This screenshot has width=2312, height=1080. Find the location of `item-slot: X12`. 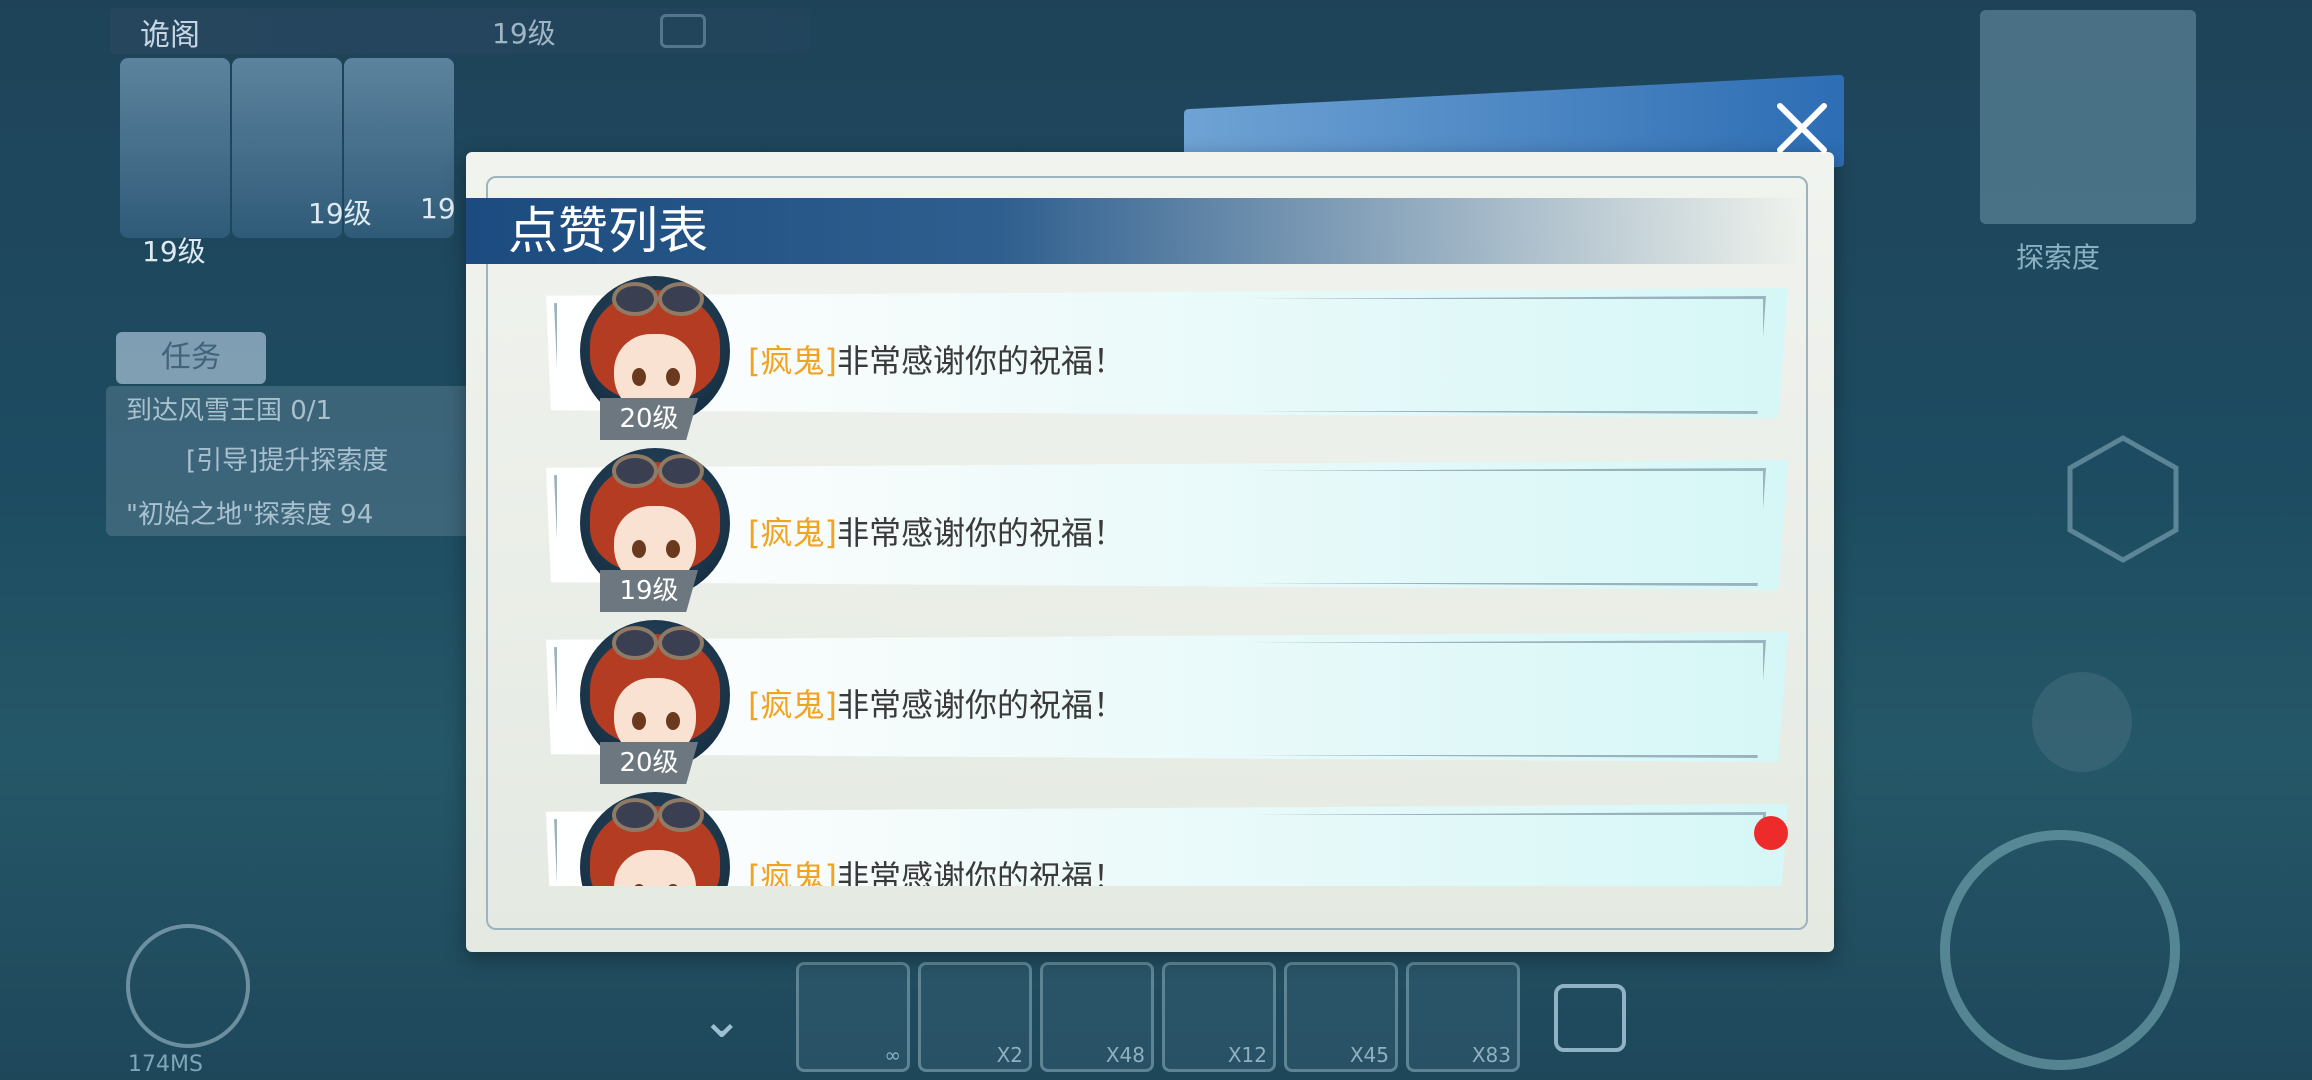

item-slot: X12 is located at coordinates (1219, 1017).